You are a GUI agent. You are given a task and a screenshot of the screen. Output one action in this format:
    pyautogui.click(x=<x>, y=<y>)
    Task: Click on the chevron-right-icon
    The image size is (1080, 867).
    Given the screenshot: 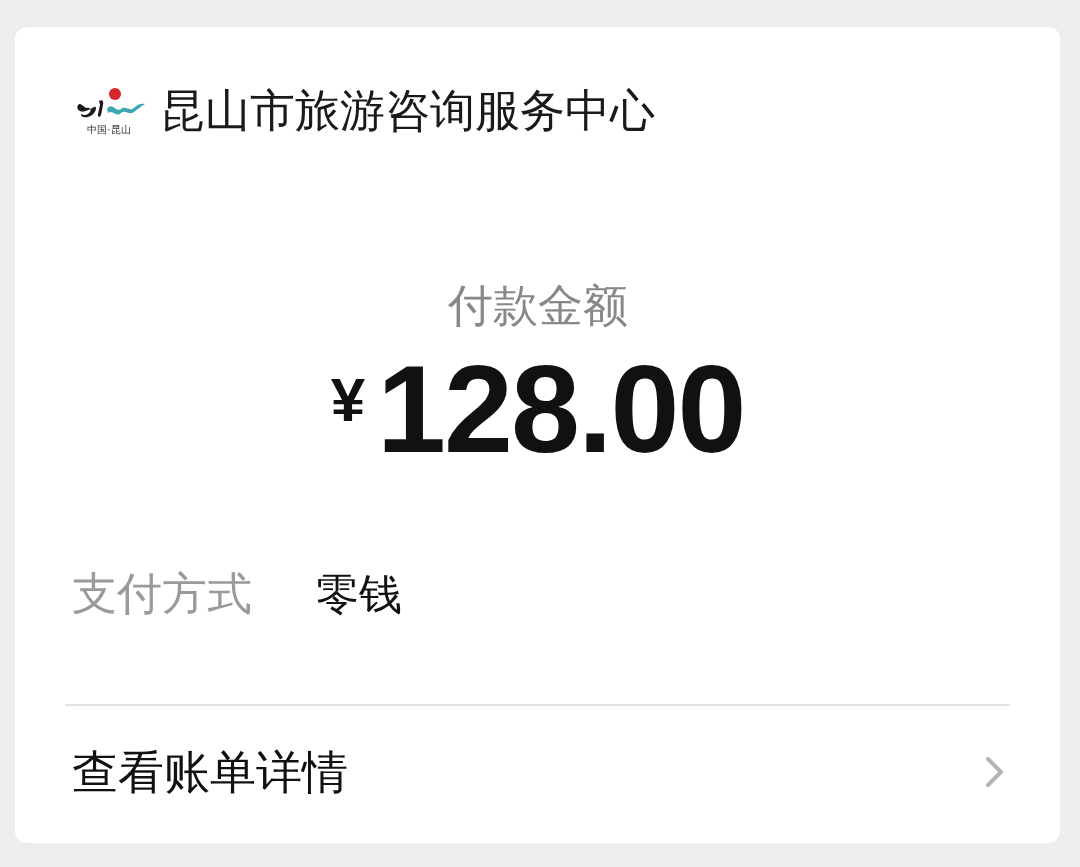 What is the action you would take?
    pyautogui.click(x=995, y=771)
    